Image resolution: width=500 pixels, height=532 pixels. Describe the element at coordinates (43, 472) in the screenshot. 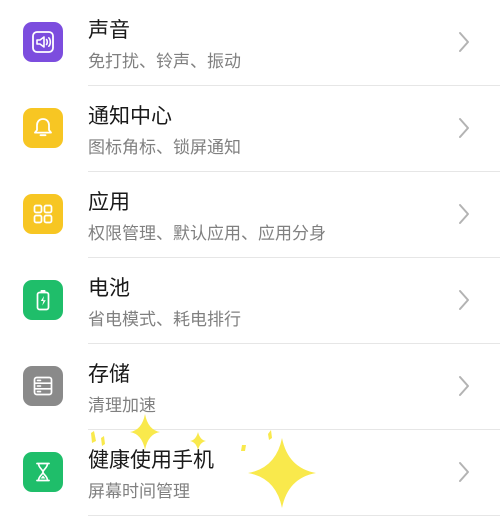

I see `hourglass-icon` at that location.